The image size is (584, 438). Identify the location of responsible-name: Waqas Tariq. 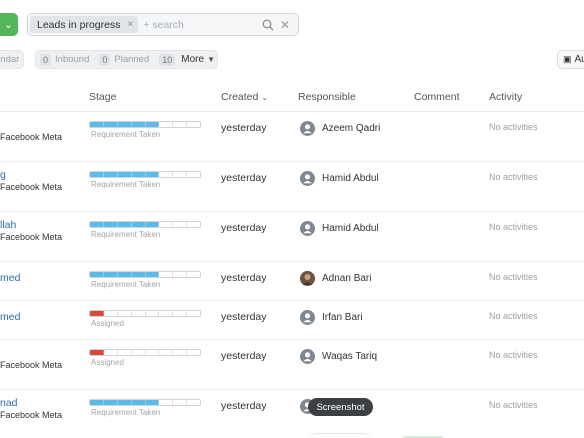
(349, 356).